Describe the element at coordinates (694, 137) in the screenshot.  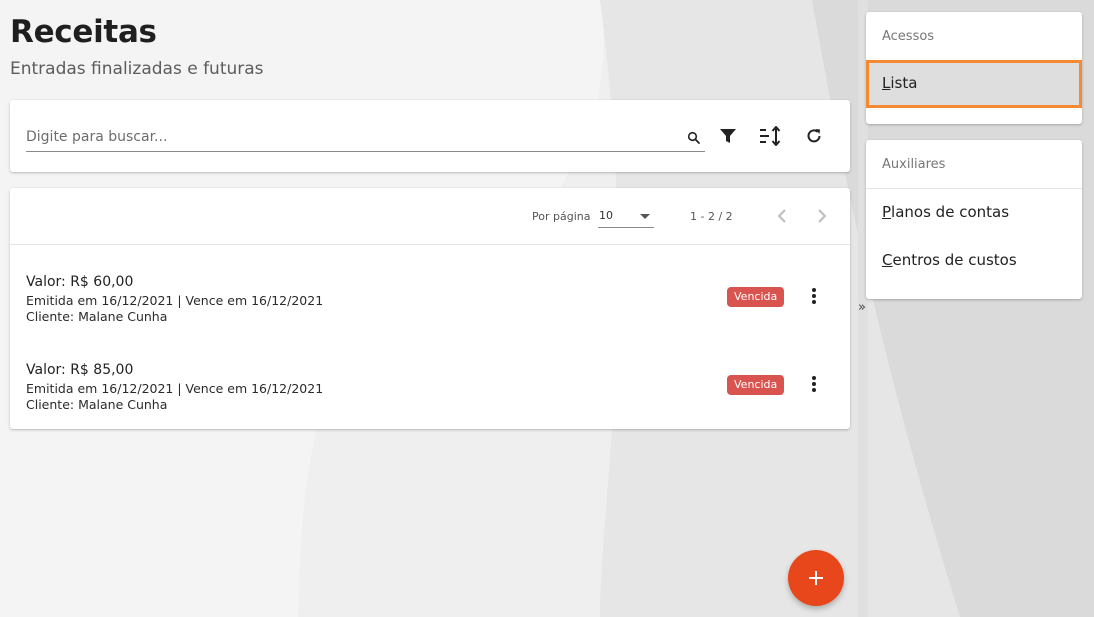
I see `search-icon` at that location.